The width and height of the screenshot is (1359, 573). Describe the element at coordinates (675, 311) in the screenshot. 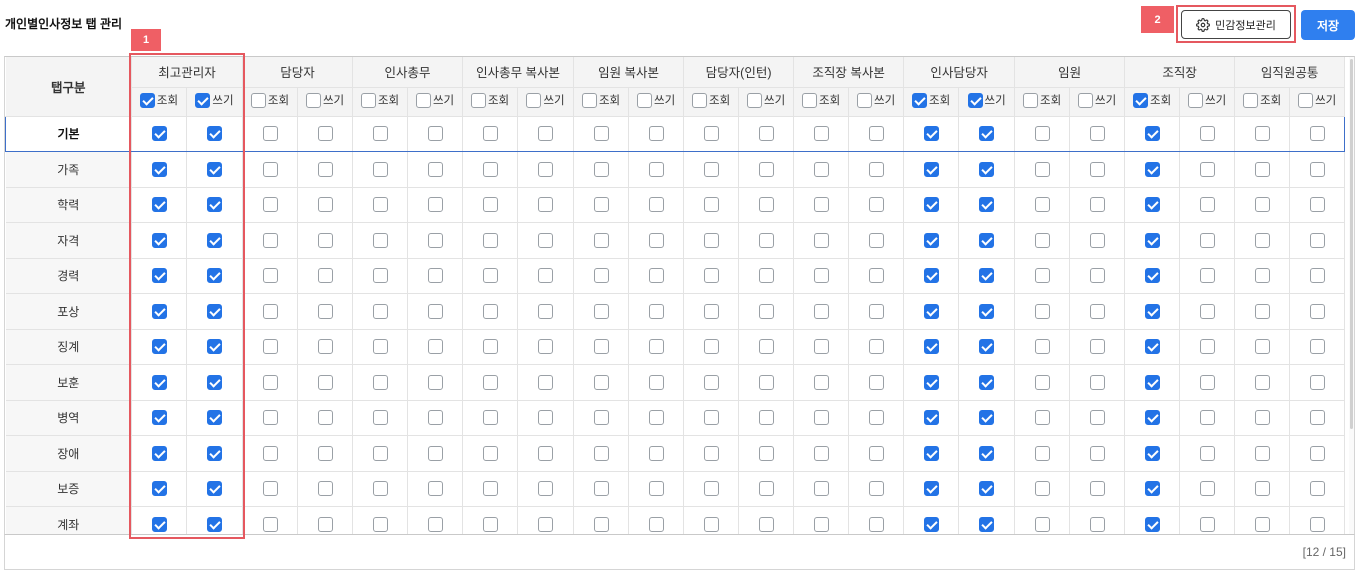

I see `table-row: 포상` at that location.